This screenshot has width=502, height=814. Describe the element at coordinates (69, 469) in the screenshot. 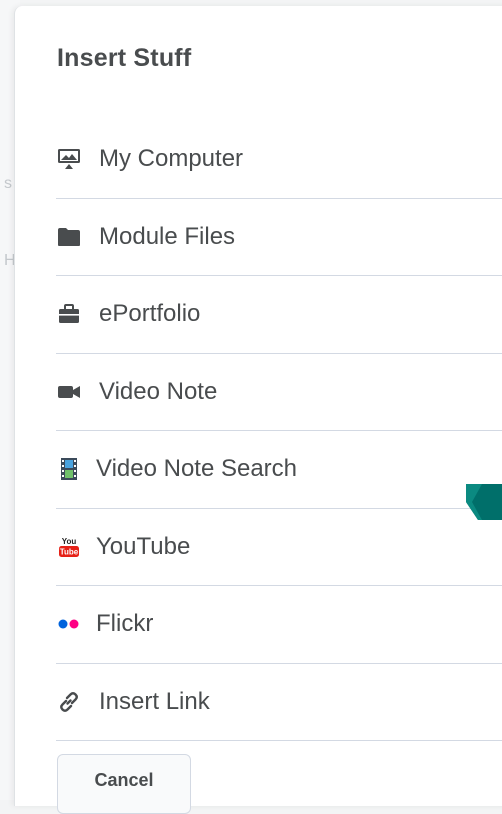

I see `film-strip-icon` at that location.